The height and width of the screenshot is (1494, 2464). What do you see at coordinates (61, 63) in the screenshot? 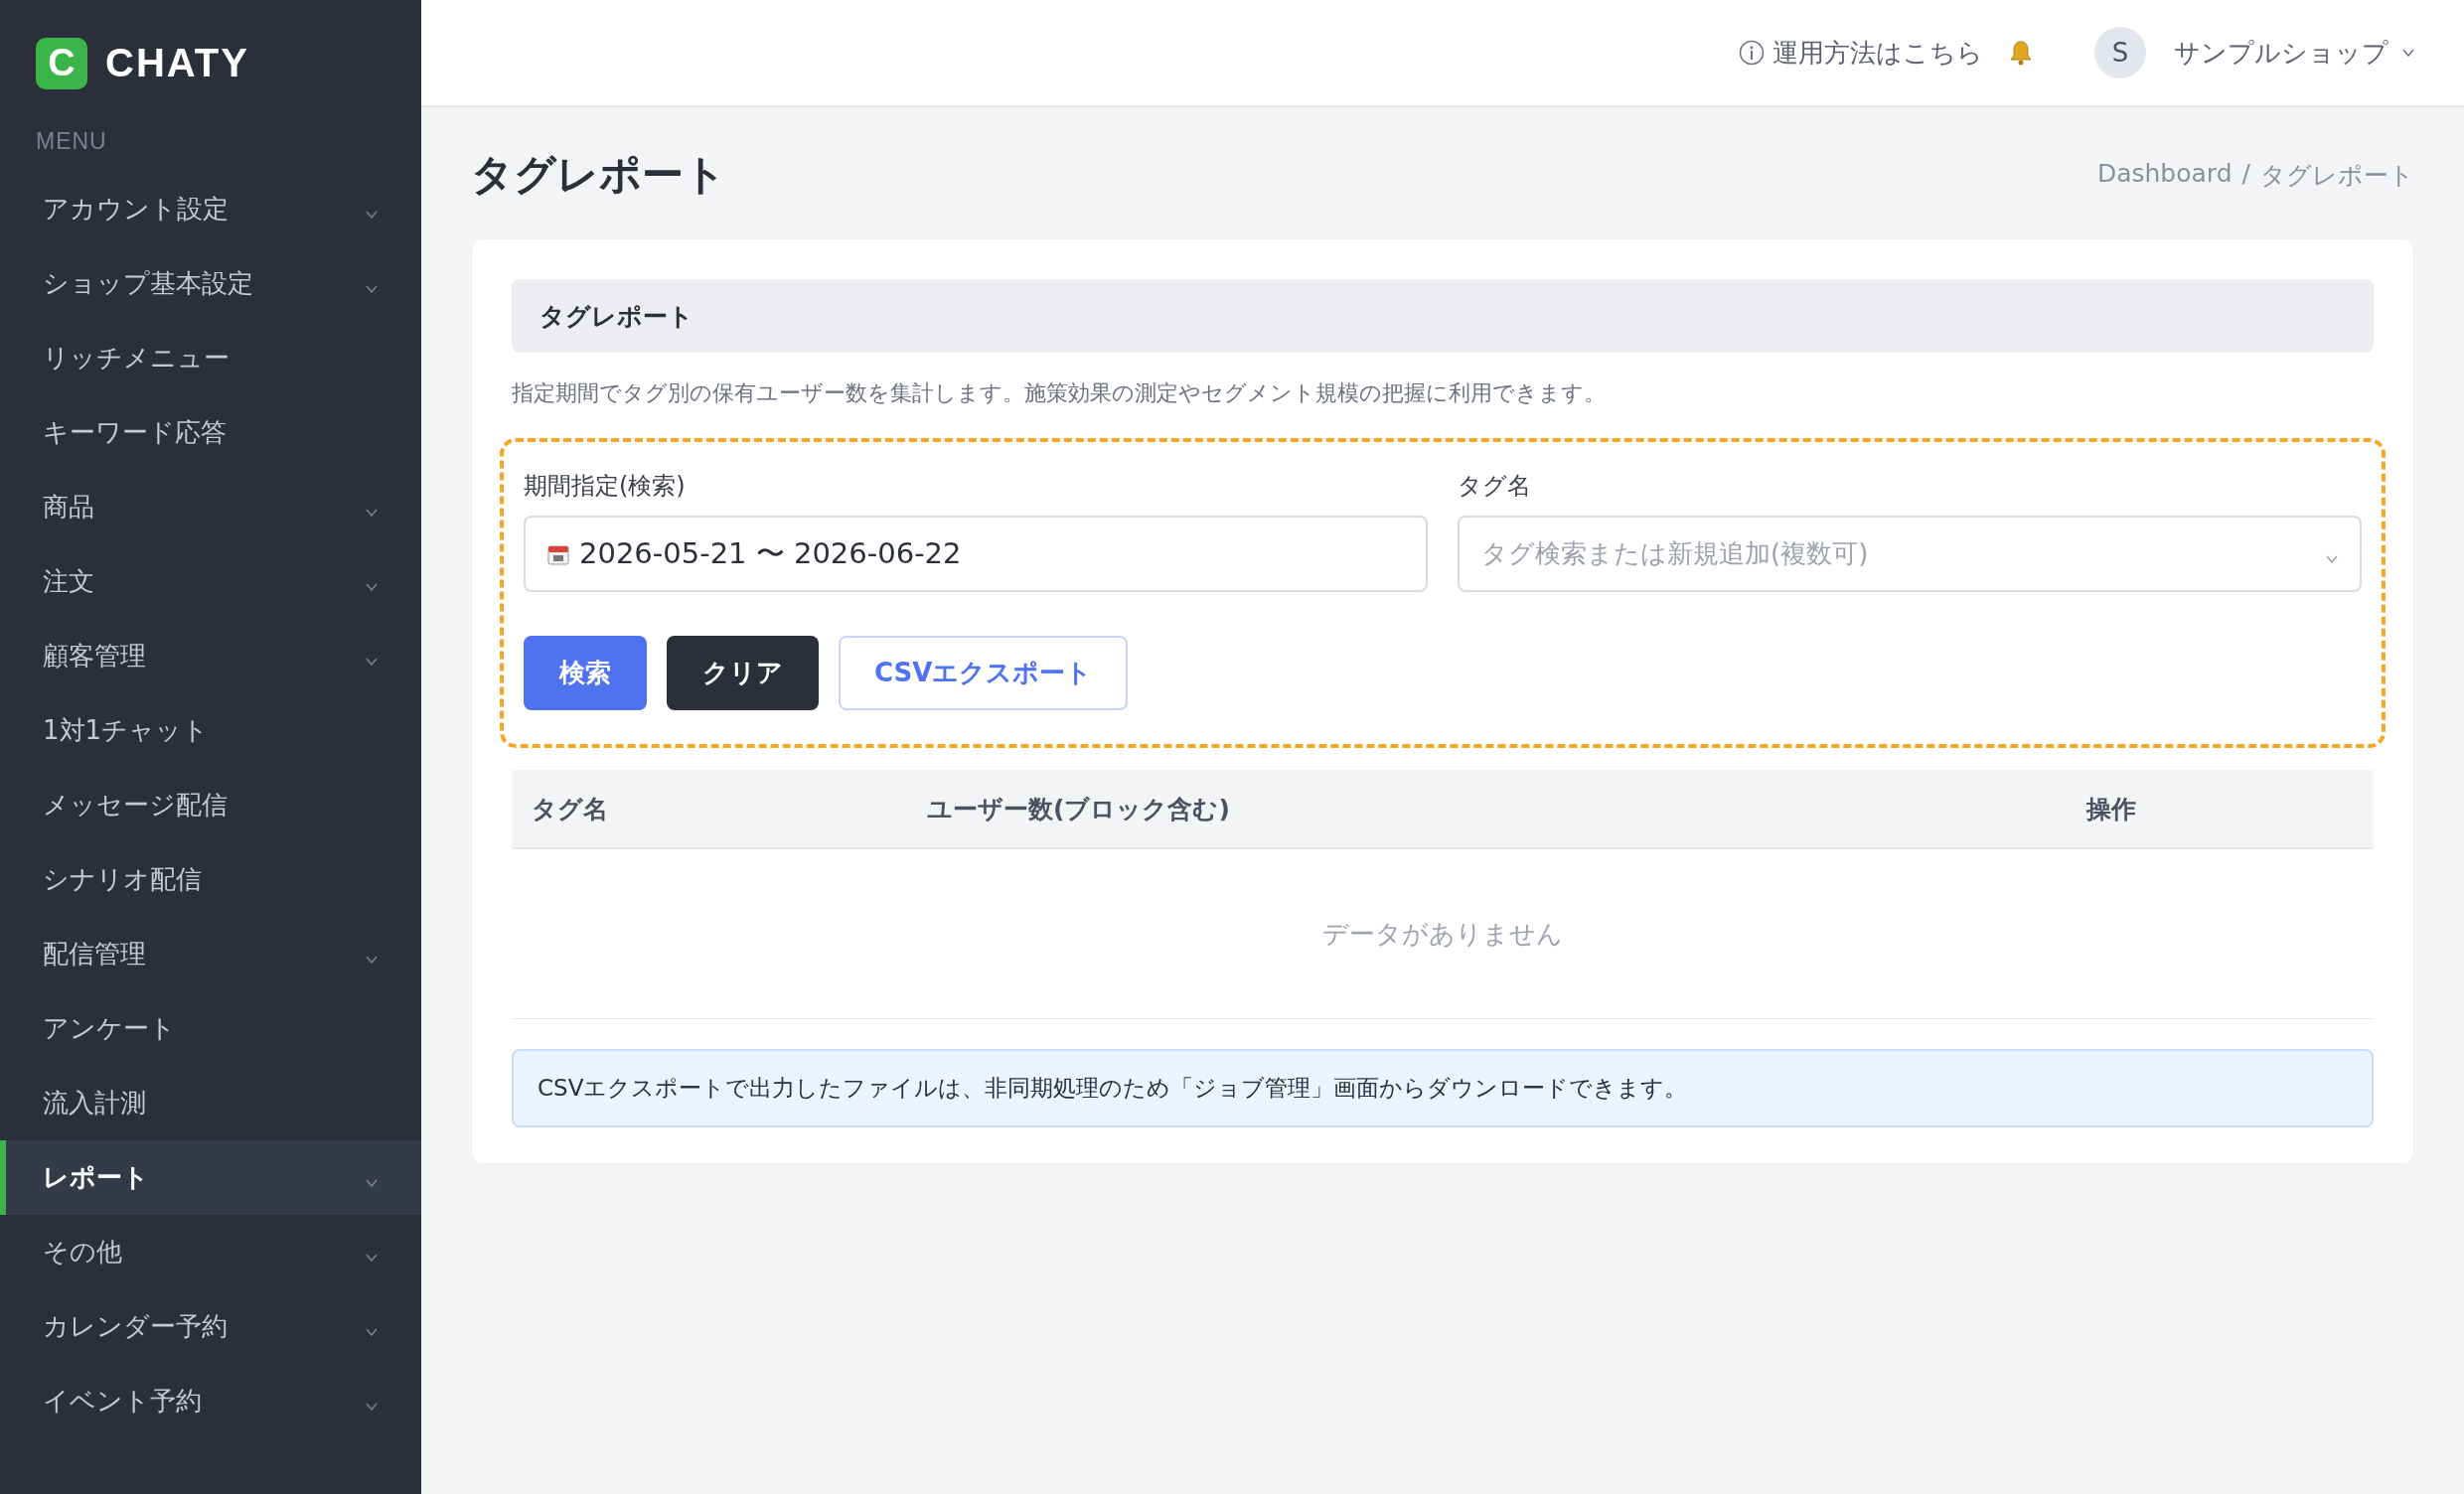
I see `logo-badge: C` at bounding box center [61, 63].